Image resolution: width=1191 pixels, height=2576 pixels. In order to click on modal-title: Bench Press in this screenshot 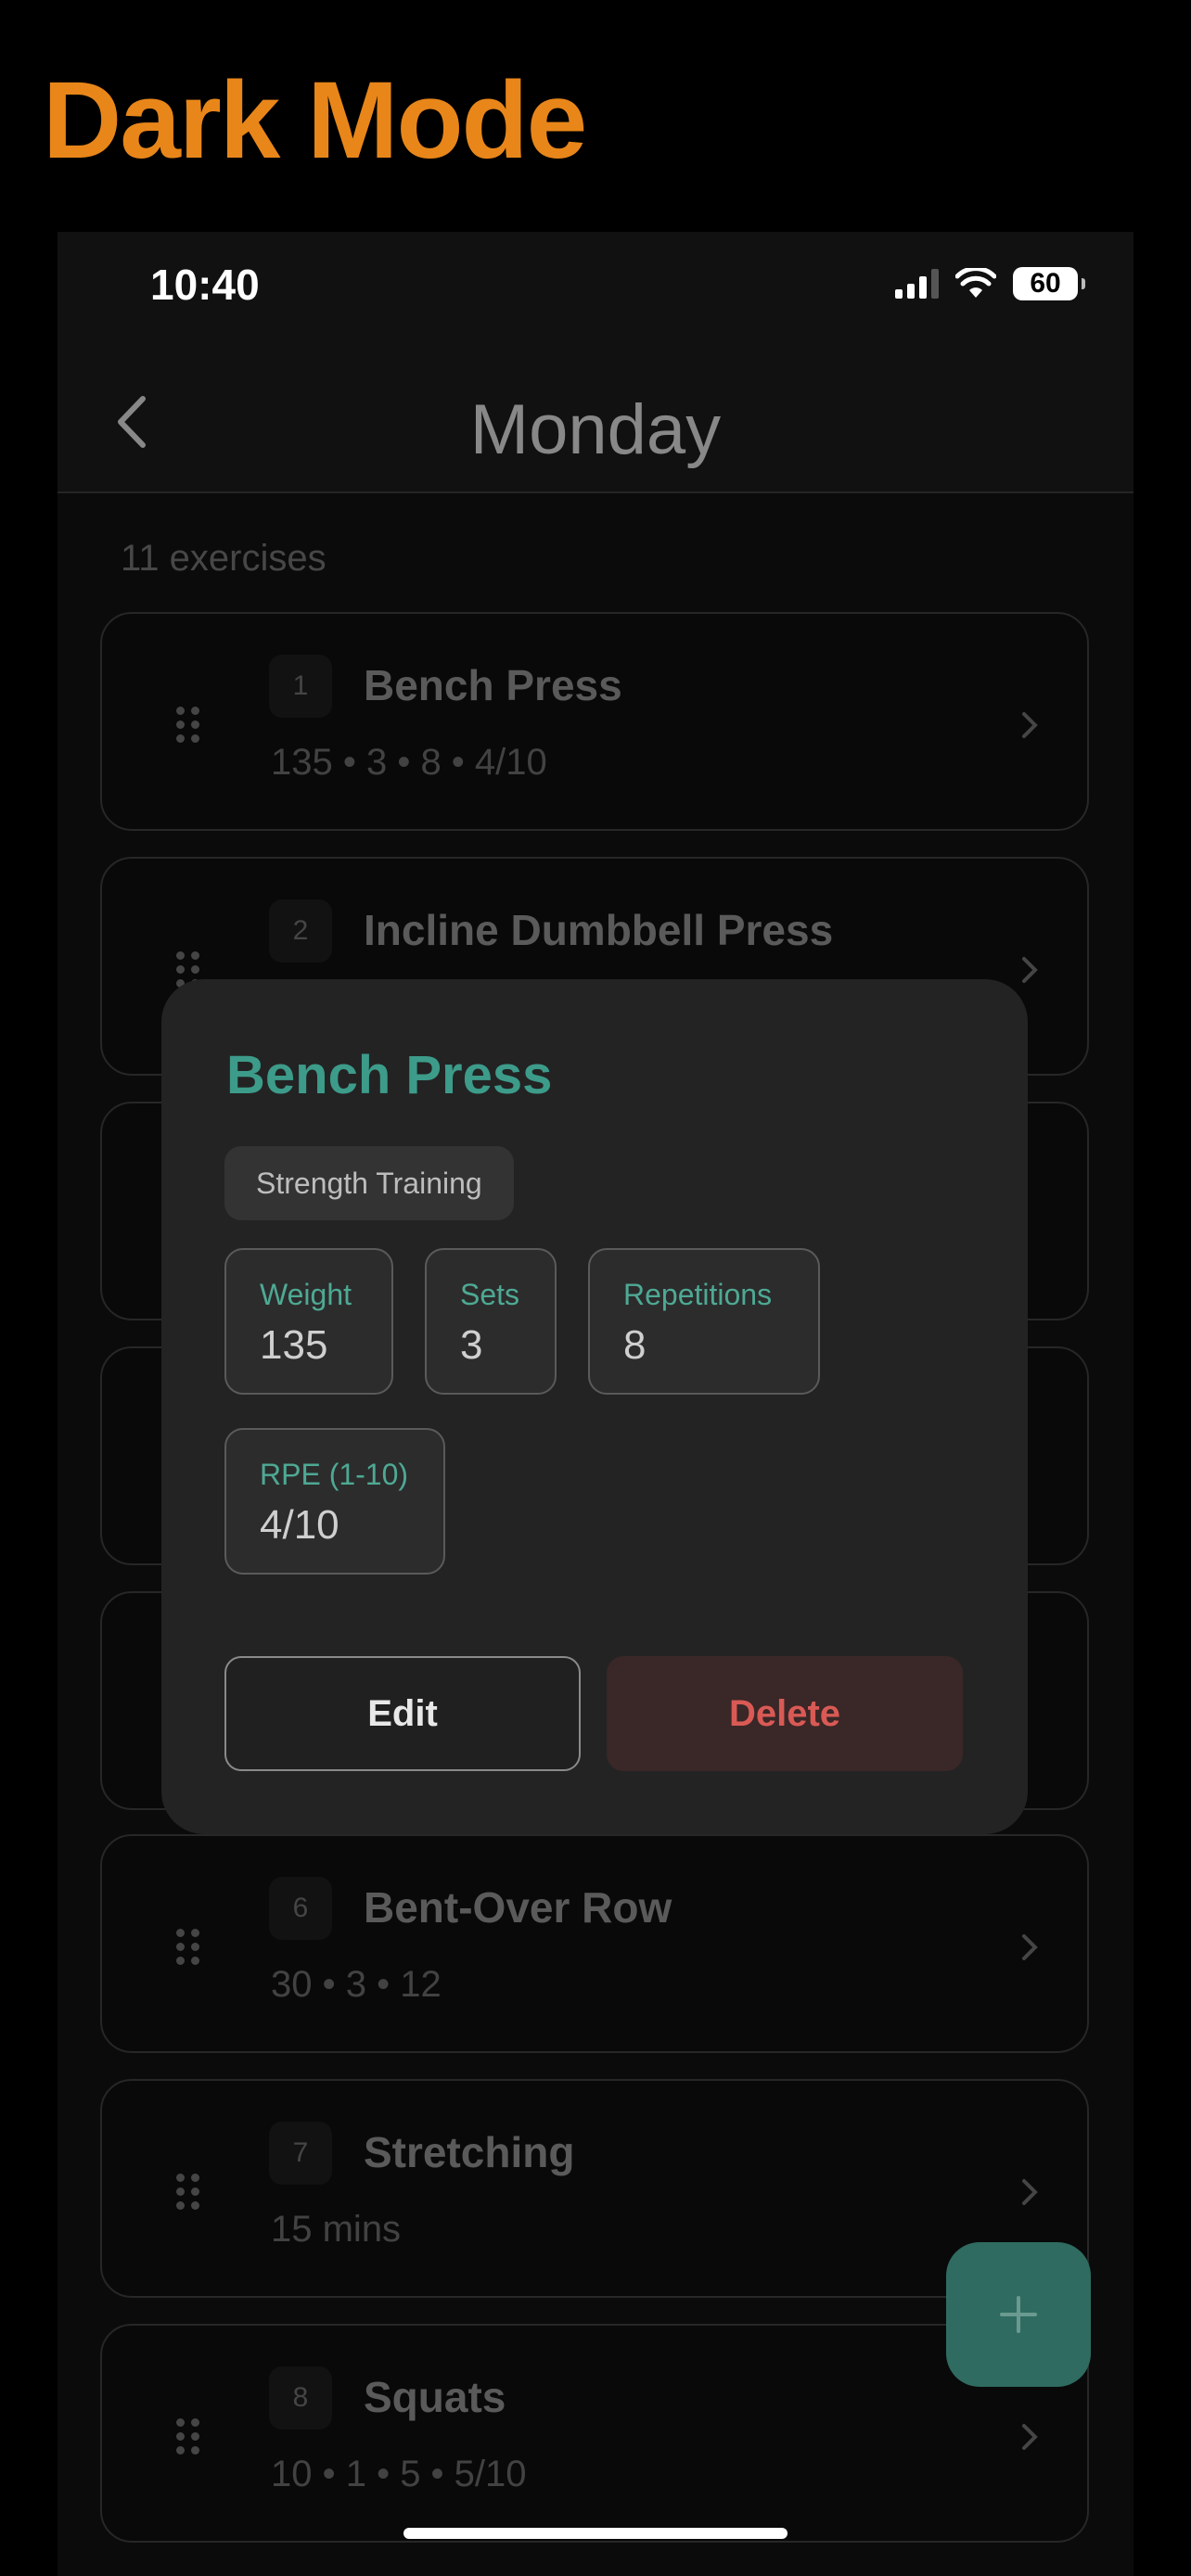, I will do `click(389, 1075)`.